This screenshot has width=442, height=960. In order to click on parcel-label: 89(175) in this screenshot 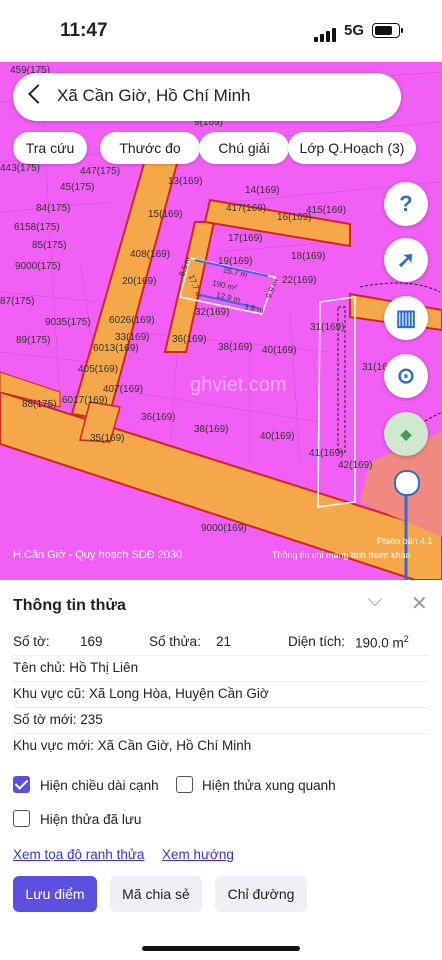, I will do `click(33, 340)`.